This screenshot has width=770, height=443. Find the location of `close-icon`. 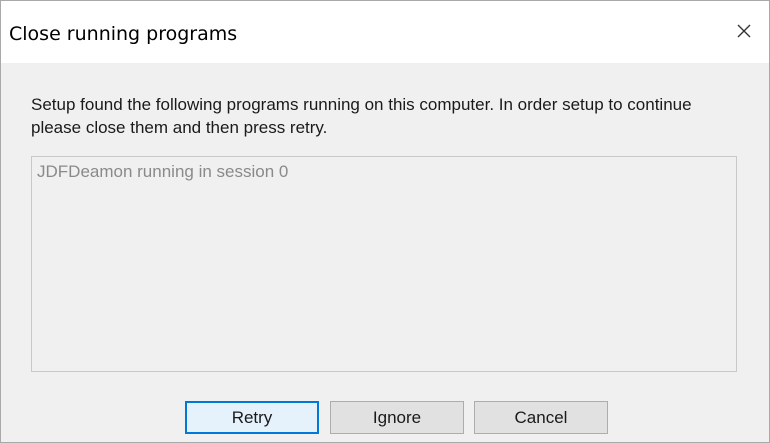

close-icon is located at coordinates (744, 31).